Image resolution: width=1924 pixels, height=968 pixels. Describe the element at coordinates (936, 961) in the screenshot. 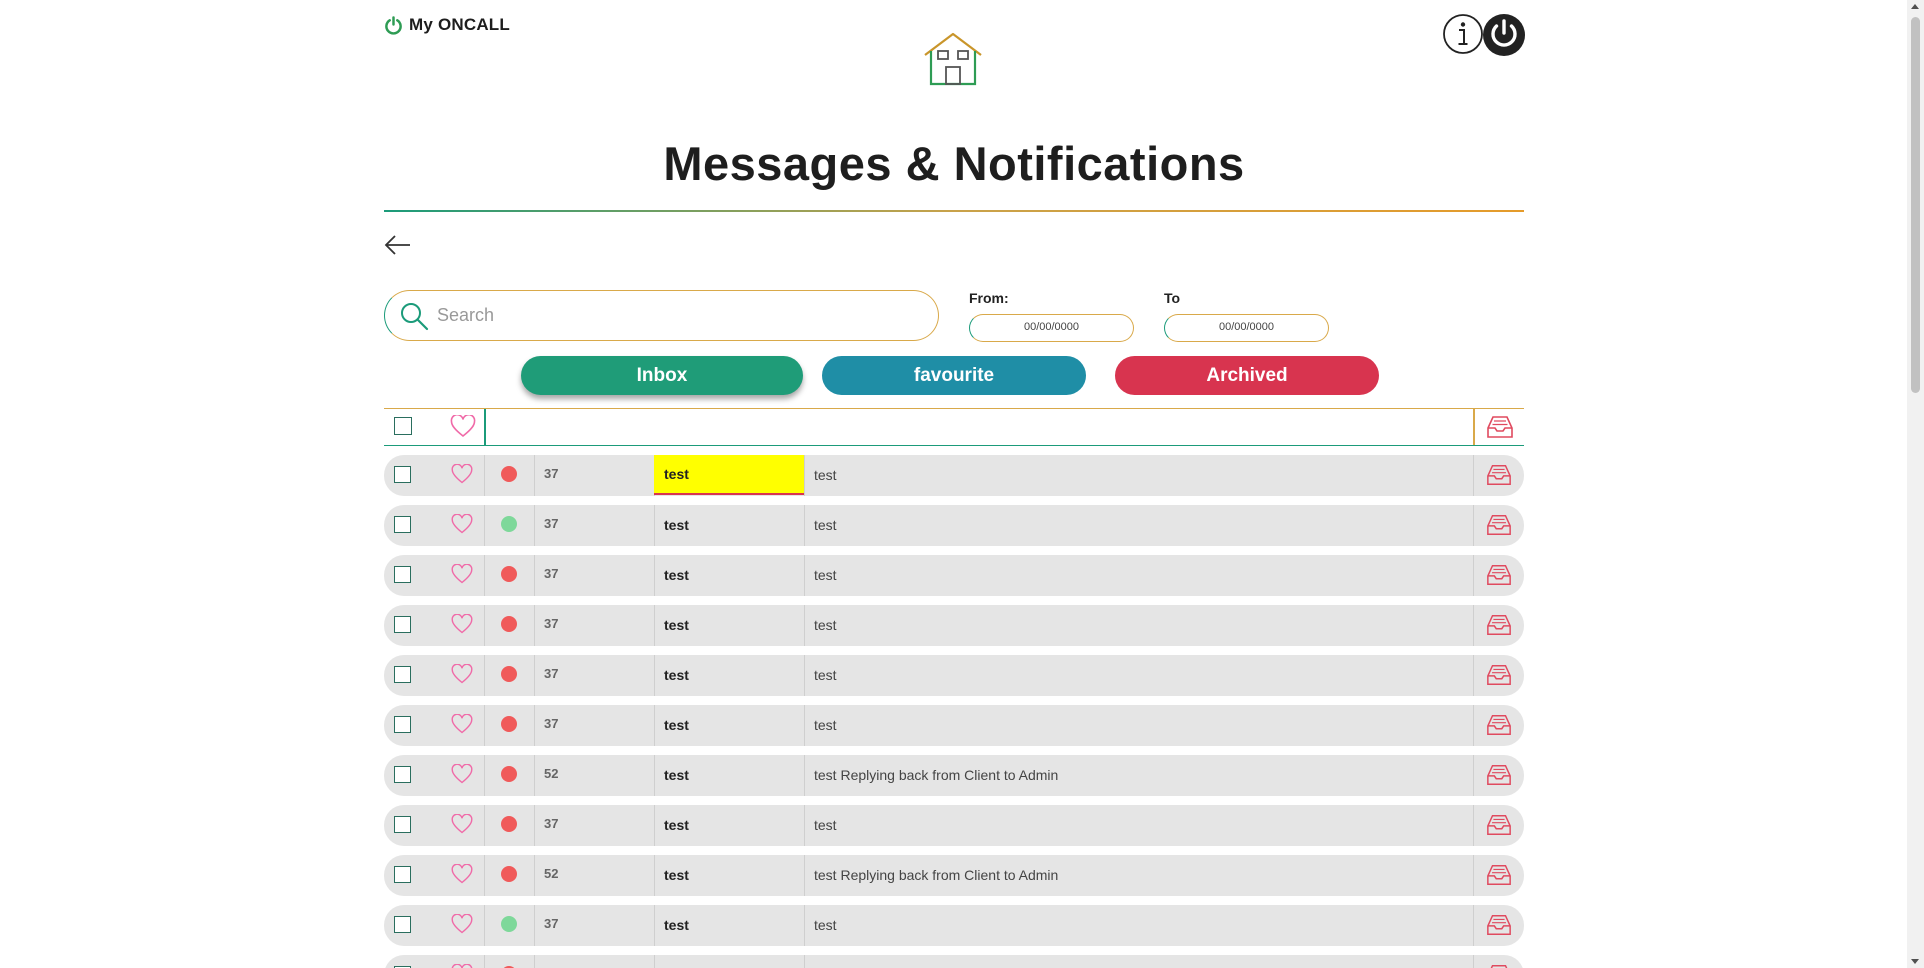

I see `message-text: test Replying back from Client to Admin` at that location.